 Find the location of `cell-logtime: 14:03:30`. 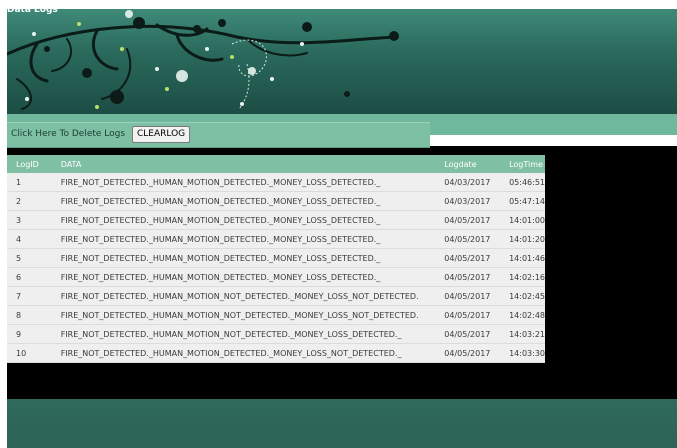

cell-logtime: 14:03:30 is located at coordinates (522, 353).